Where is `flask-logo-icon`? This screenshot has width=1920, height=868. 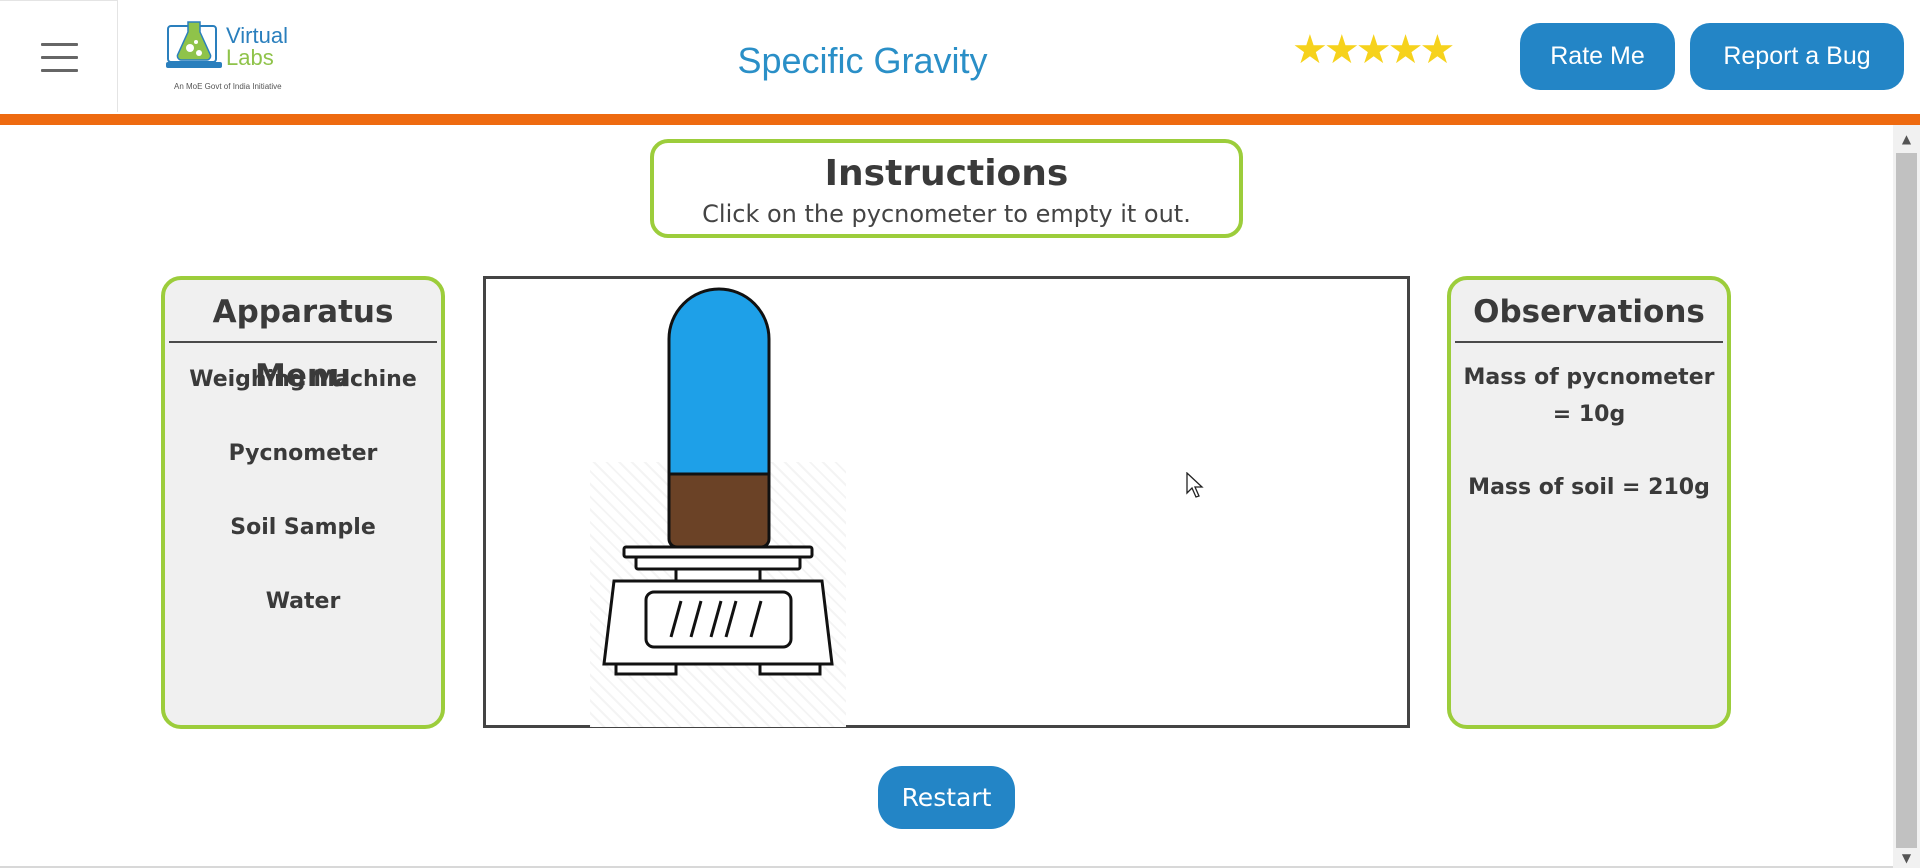 flask-logo-icon is located at coordinates (194, 44).